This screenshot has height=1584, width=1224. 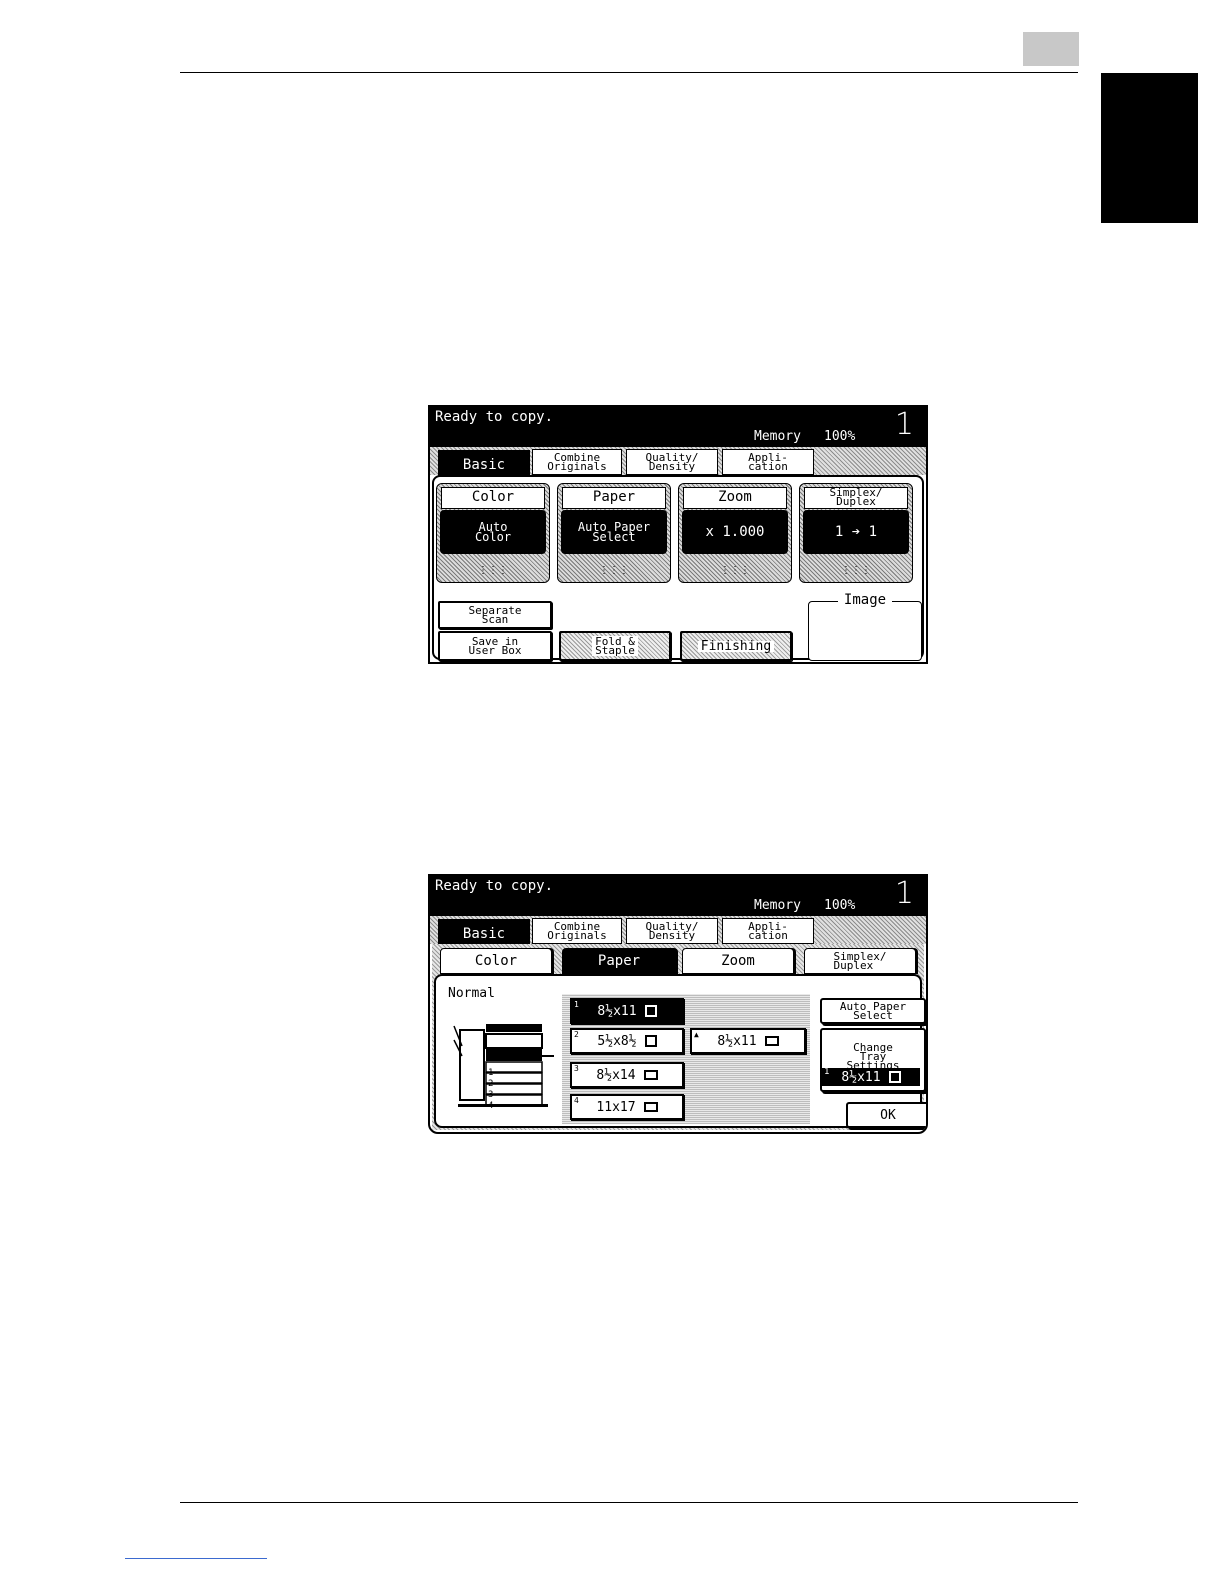 I want to click on tray-3-size: 8½x14, so click(x=616, y=1075).